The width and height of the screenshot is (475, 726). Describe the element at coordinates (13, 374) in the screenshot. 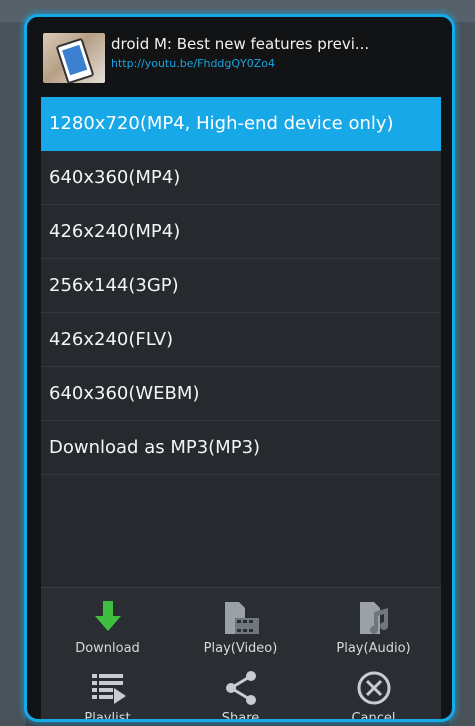

I see `background-app-left` at that location.